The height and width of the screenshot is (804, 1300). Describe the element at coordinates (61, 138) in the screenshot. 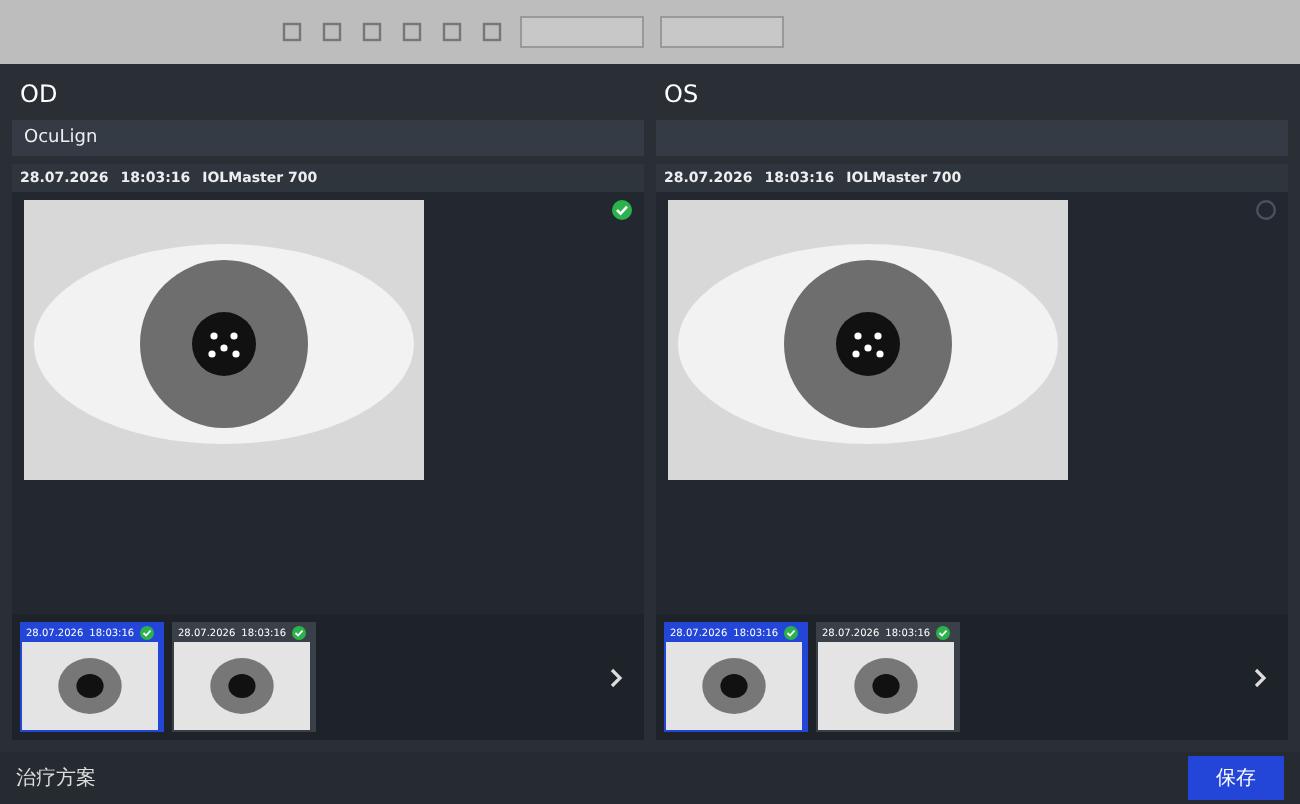

I see `section-title: OcuLign` at that location.